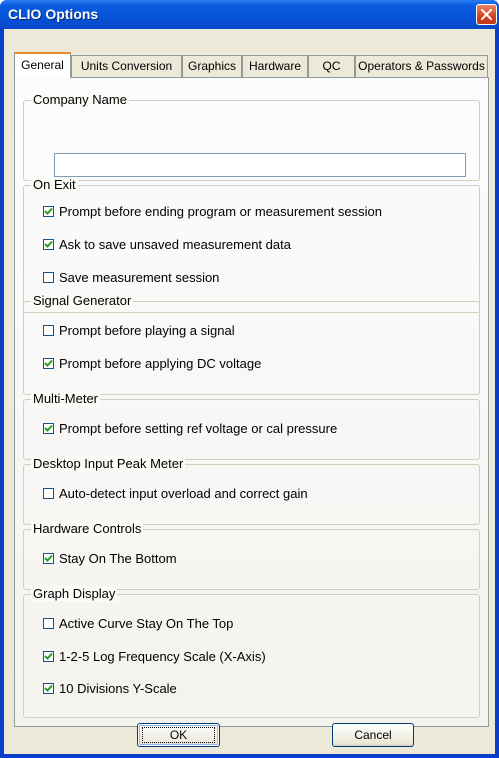 The width and height of the screenshot is (499, 758). Describe the element at coordinates (249, 14) in the screenshot. I see `title-bar: CLIO Options` at that location.